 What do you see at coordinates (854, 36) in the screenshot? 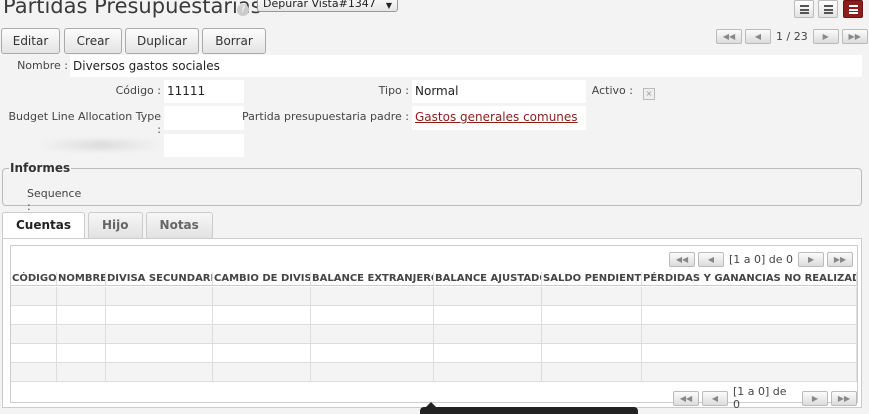
I see `last-record-button: ▶▶` at bounding box center [854, 36].